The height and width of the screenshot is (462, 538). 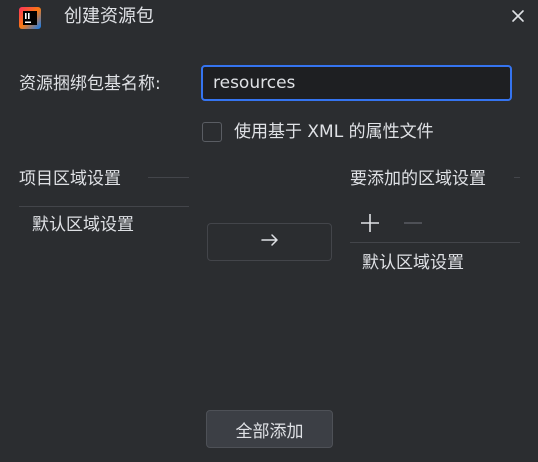 What do you see at coordinates (269, 429) in the screenshot?
I see `add-all-button: 全部添加` at bounding box center [269, 429].